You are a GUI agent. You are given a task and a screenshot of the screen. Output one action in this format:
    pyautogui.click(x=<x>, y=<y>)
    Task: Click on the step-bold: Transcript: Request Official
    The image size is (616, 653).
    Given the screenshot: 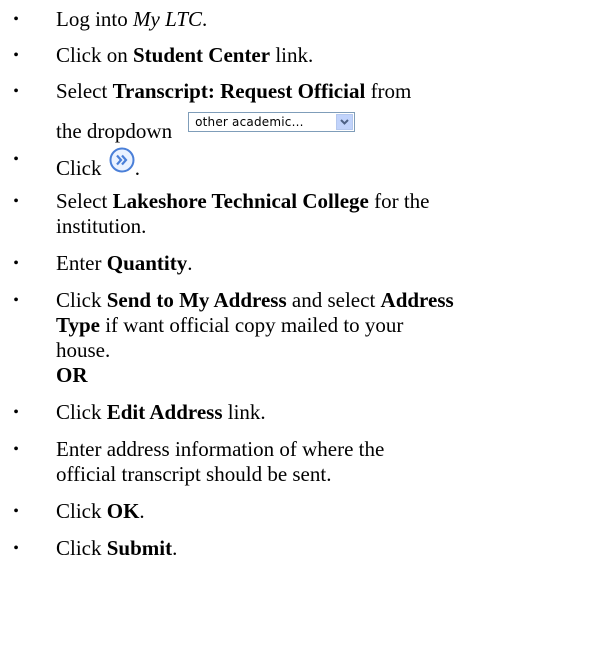 What is the action you would take?
    pyautogui.click(x=239, y=91)
    